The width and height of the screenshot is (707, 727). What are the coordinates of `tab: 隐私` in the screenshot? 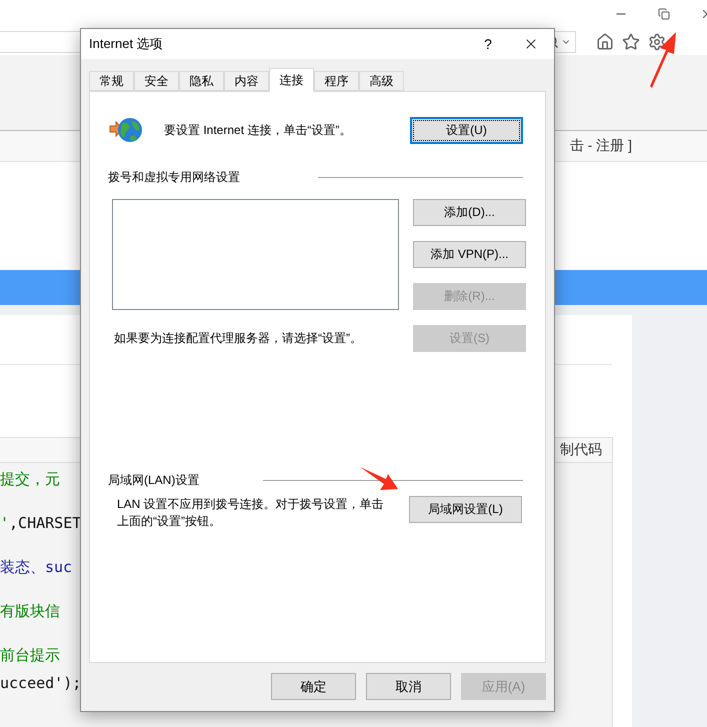 It's located at (201, 81).